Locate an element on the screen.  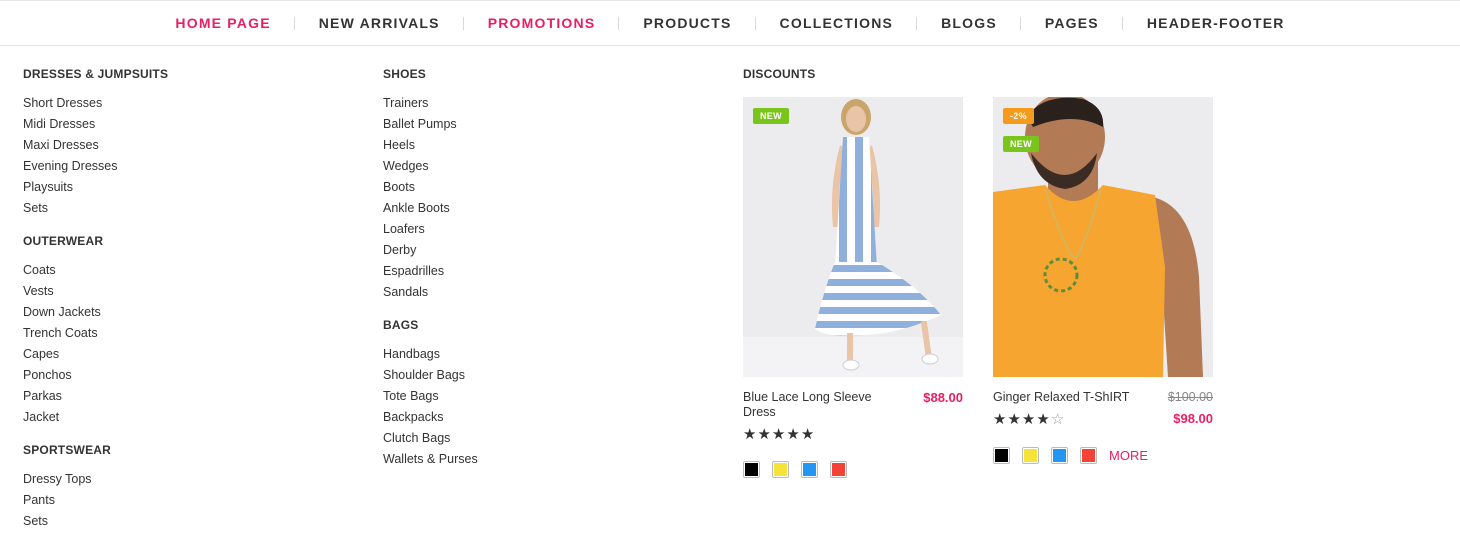
menu-group-sportswear: SPORTSWEAR Dressy Tops Pants Sets is located at coordinates (95, 487).